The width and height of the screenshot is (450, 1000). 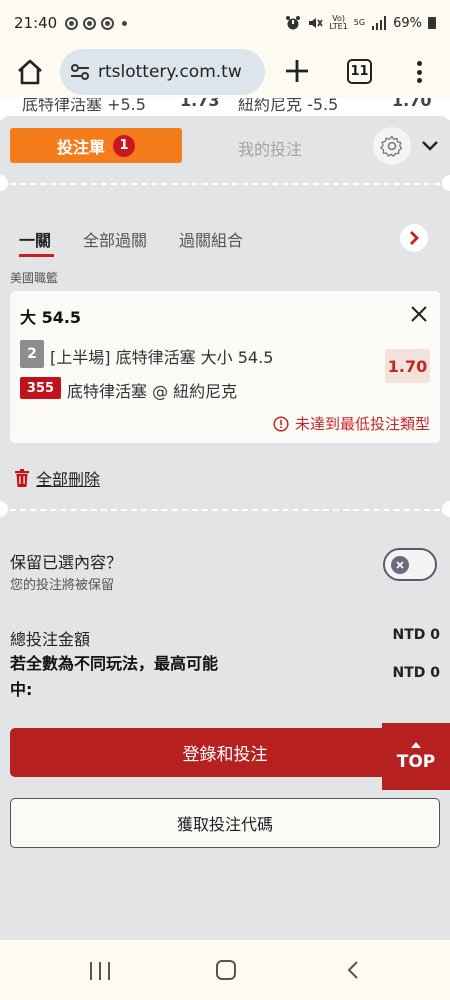 What do you see at coordinates (430, 146) in the screenshot?
I see `collapse-chevron-icon` at bounding box center [430, 146].